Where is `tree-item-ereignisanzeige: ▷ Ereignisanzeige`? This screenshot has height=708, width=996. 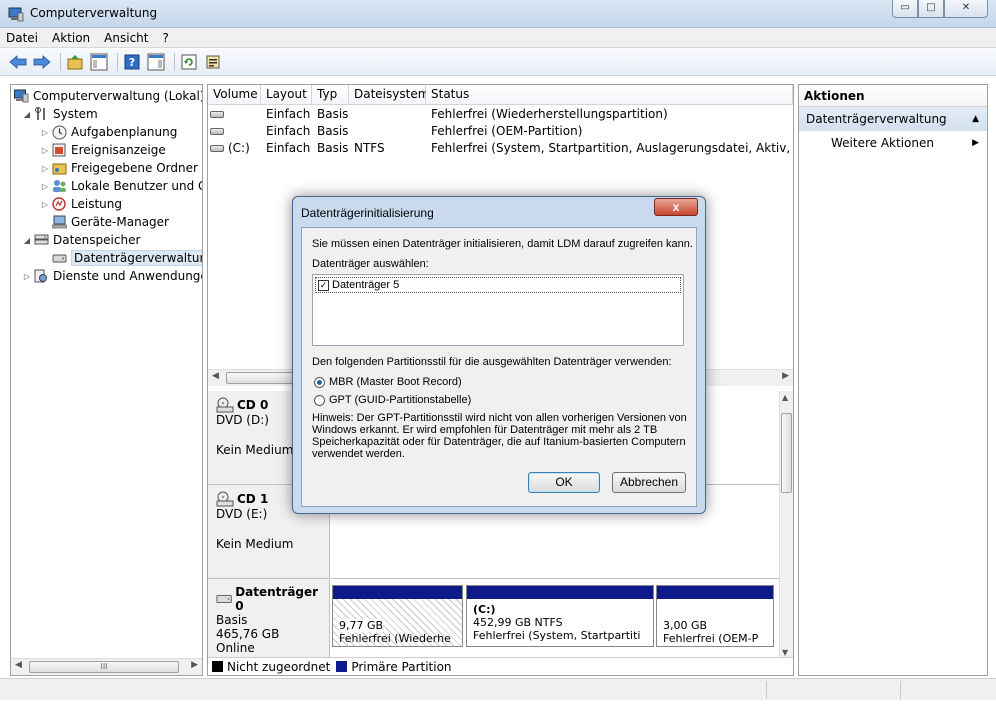 tree-item-ereignisanzeige: ▷ Ereignisanzeige is located at coordinates (102, 150).